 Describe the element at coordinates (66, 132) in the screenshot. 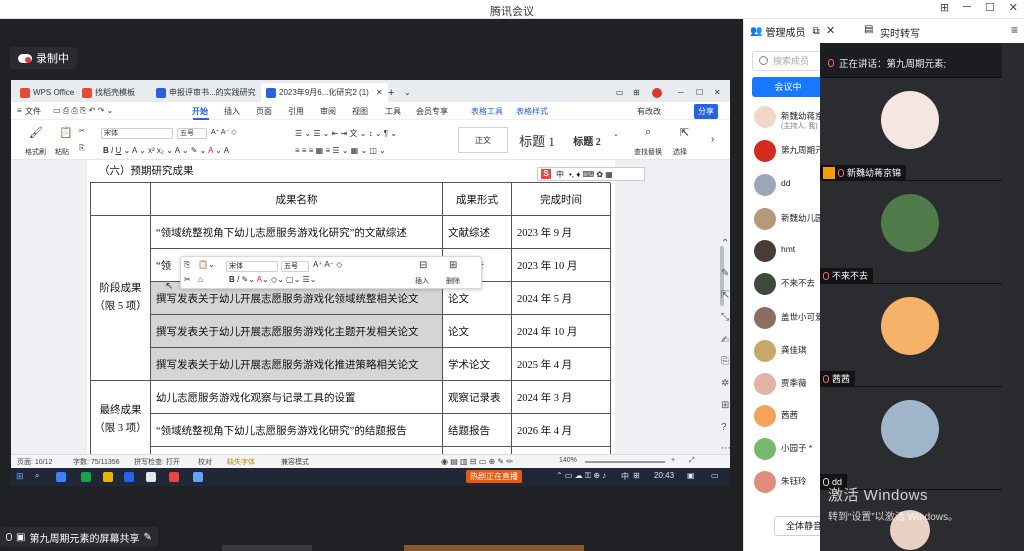

I see `paste-icon: 📋` at that location.